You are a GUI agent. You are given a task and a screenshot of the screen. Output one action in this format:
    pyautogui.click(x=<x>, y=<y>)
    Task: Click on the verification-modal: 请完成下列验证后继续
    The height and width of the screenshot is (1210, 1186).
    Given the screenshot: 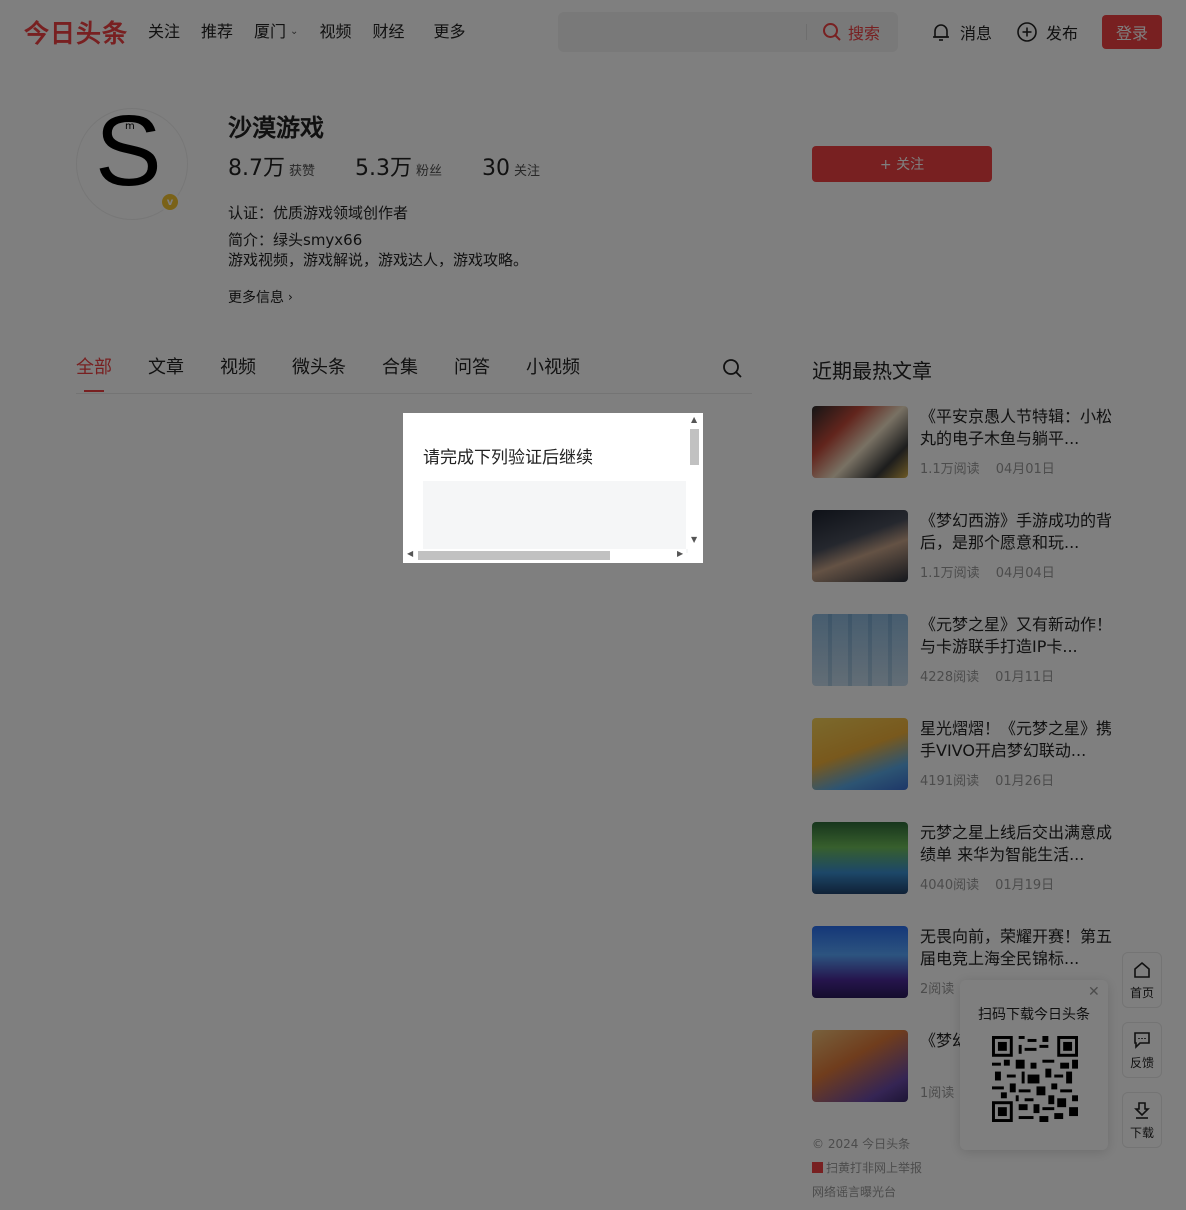 What is the action you would take?
    pyautogui.click(x=553, y=488)
    